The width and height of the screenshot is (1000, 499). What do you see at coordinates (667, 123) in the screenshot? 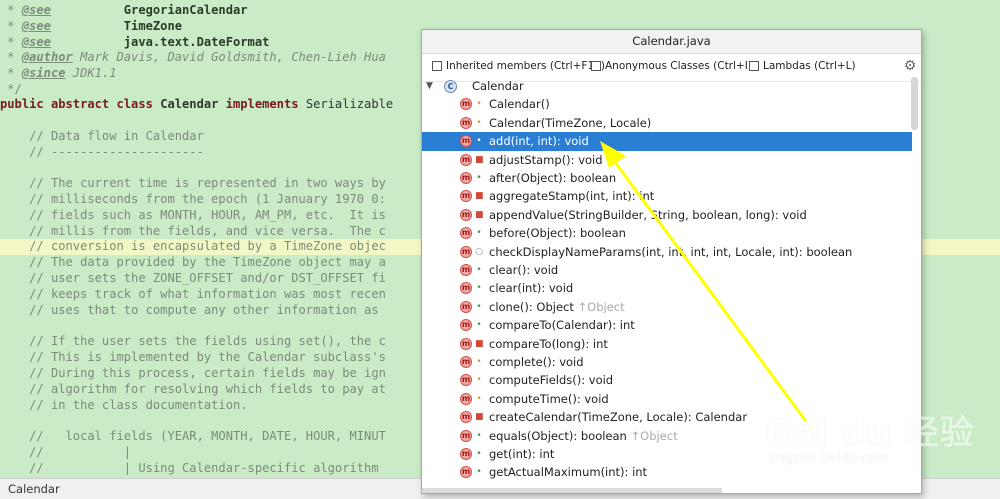
I see `member-item: m • Calendar(TimeZone, Locale)` at bounding box center [667, 123].